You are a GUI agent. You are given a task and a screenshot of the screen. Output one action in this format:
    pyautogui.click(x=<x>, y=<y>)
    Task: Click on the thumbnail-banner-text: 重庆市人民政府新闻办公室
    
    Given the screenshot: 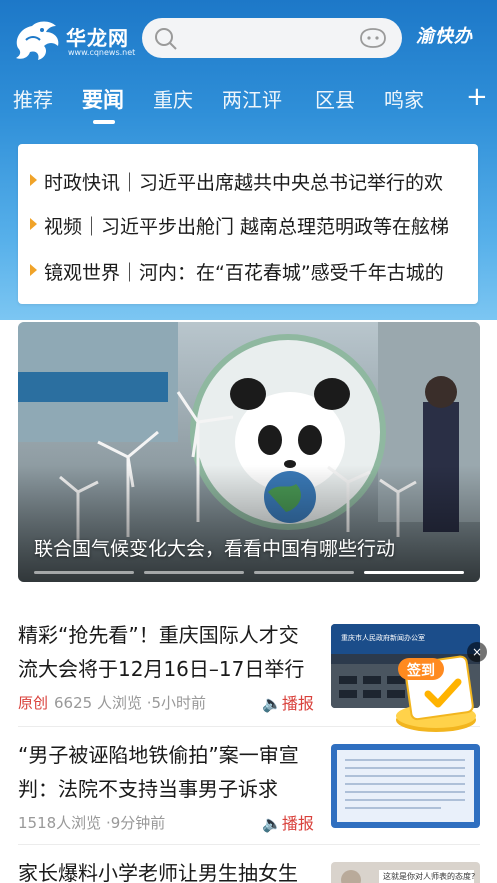 What is the action you would take?
    pyautogui.click(x=383, y=638)
    